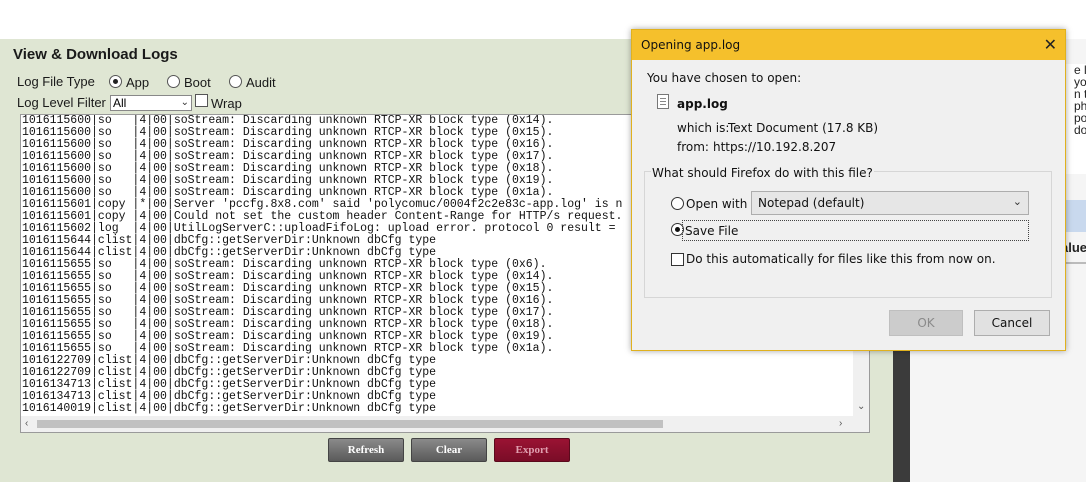 The image size is (1086, 482). I want to click on file-name: app.log, so click(702, 104).